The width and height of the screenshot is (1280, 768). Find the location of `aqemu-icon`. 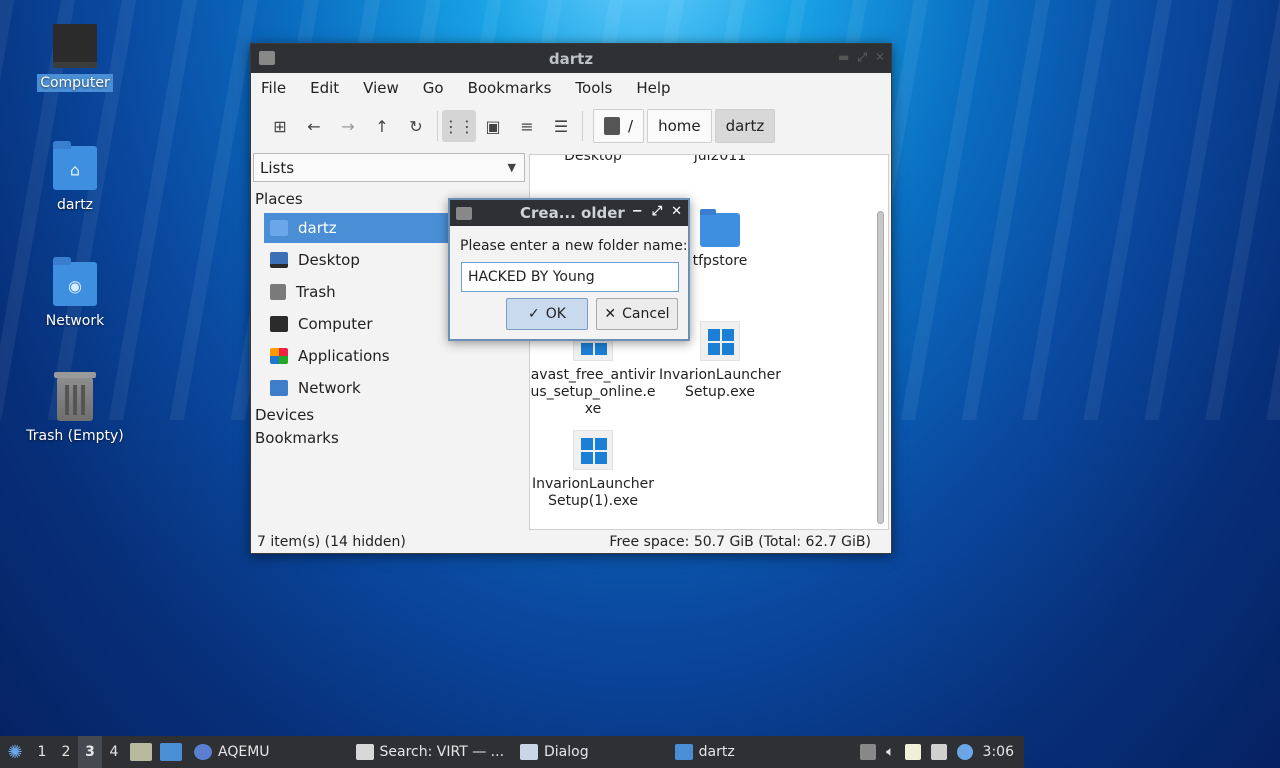

aqemu-icon is located at coordinates (203, 752).